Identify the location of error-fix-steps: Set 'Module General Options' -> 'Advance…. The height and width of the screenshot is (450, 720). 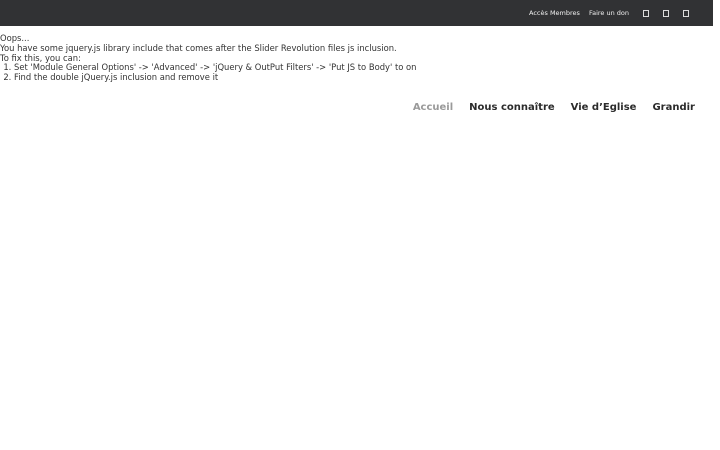
(240, 73).